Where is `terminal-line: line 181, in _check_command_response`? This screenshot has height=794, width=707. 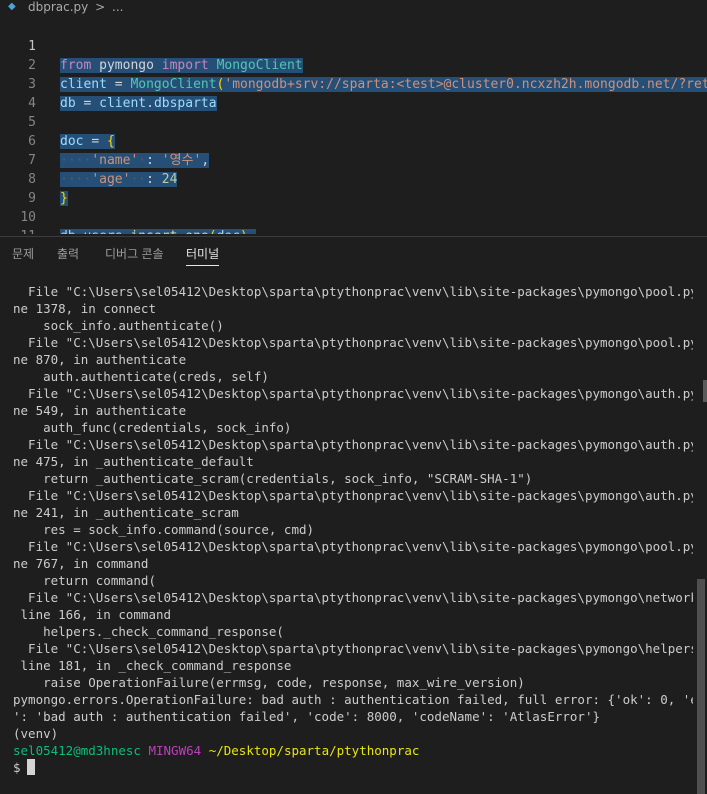
terminal-line: line 181, in _check_command_response is located at coordinates (152, 665).